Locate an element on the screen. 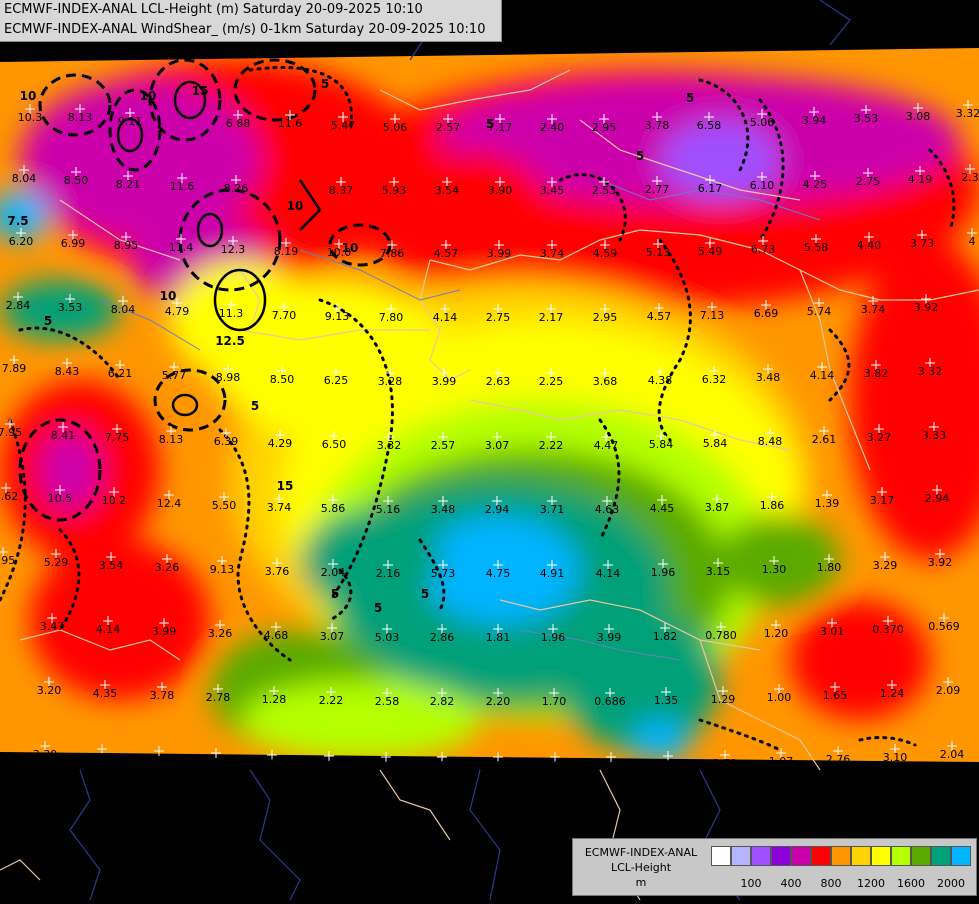 This screenshot has width=979, height=904. value-label: 7.80 is located at coordinates (391, 317).